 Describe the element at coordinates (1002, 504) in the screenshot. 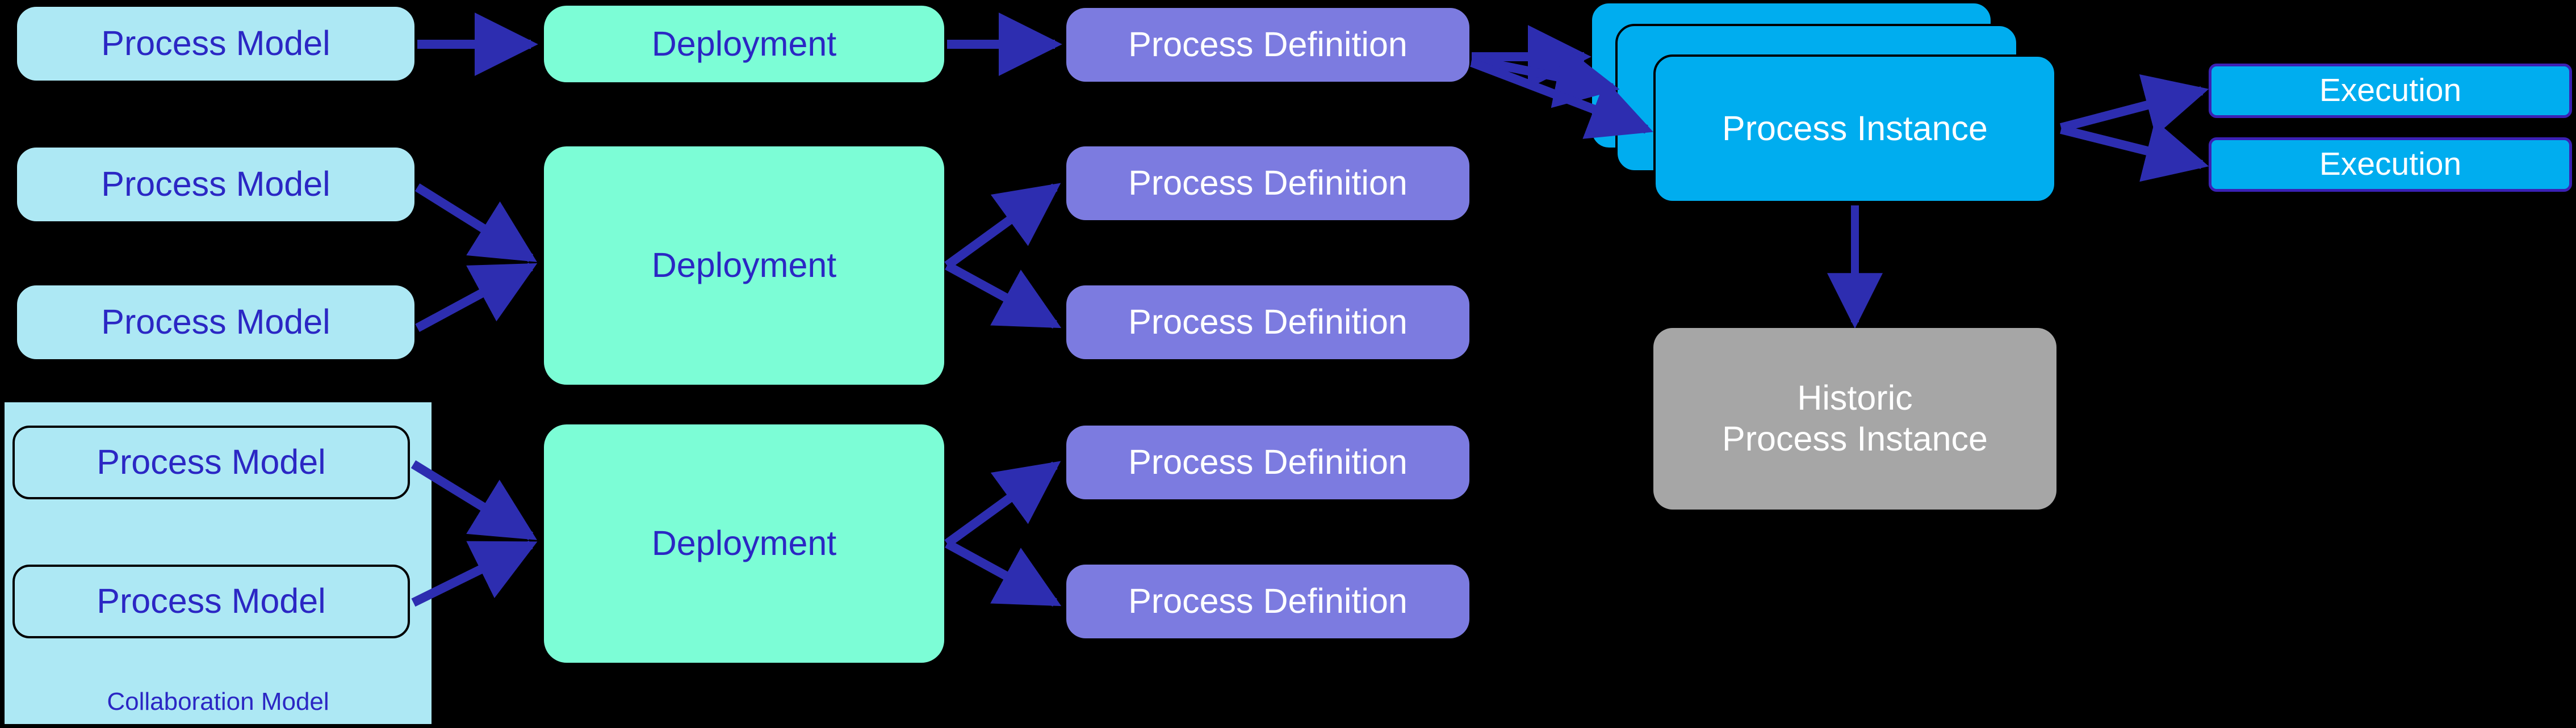

I see `edge-deployment3-definition4` at that location.